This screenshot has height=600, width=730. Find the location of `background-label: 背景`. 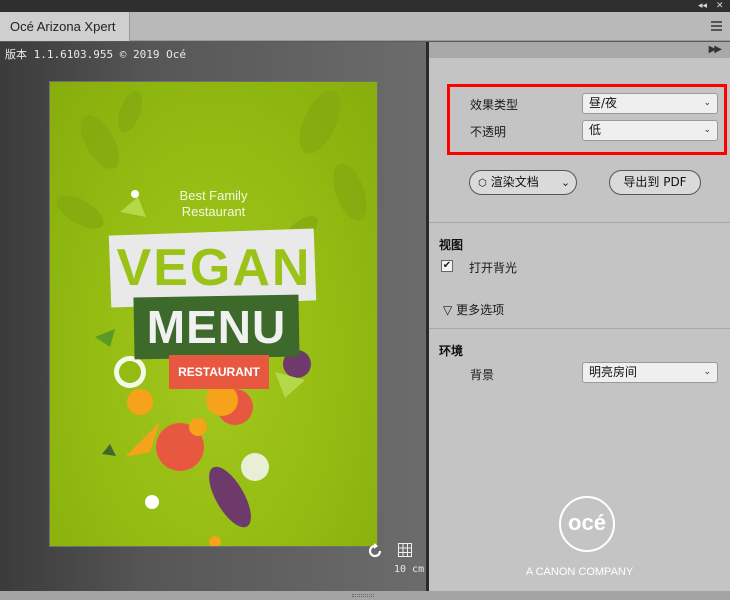

background-label: 背景 is located at coordinates (482, 375).